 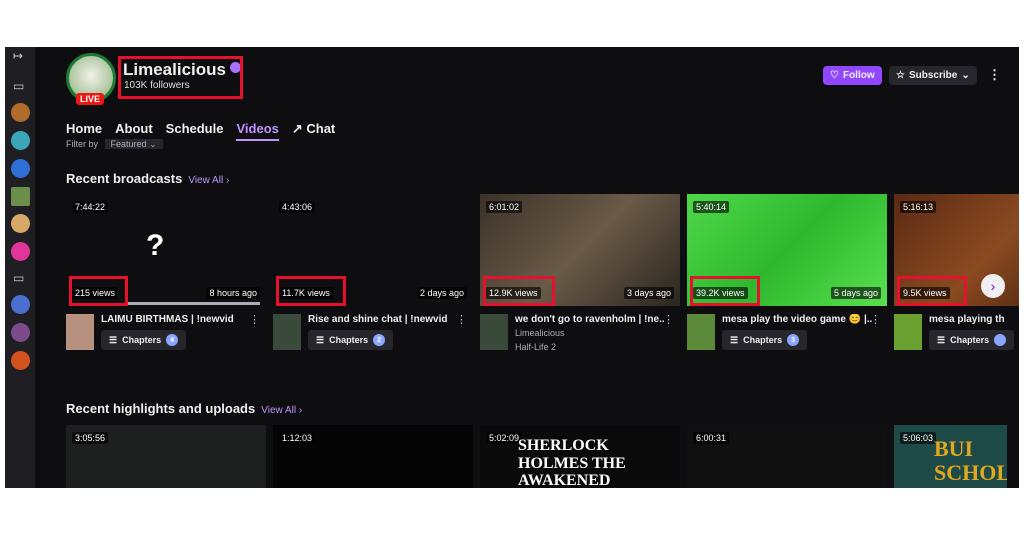 I want to click on video-title: LAIMU BIRTHMAS | !newvid, so click(x=176, y=319).